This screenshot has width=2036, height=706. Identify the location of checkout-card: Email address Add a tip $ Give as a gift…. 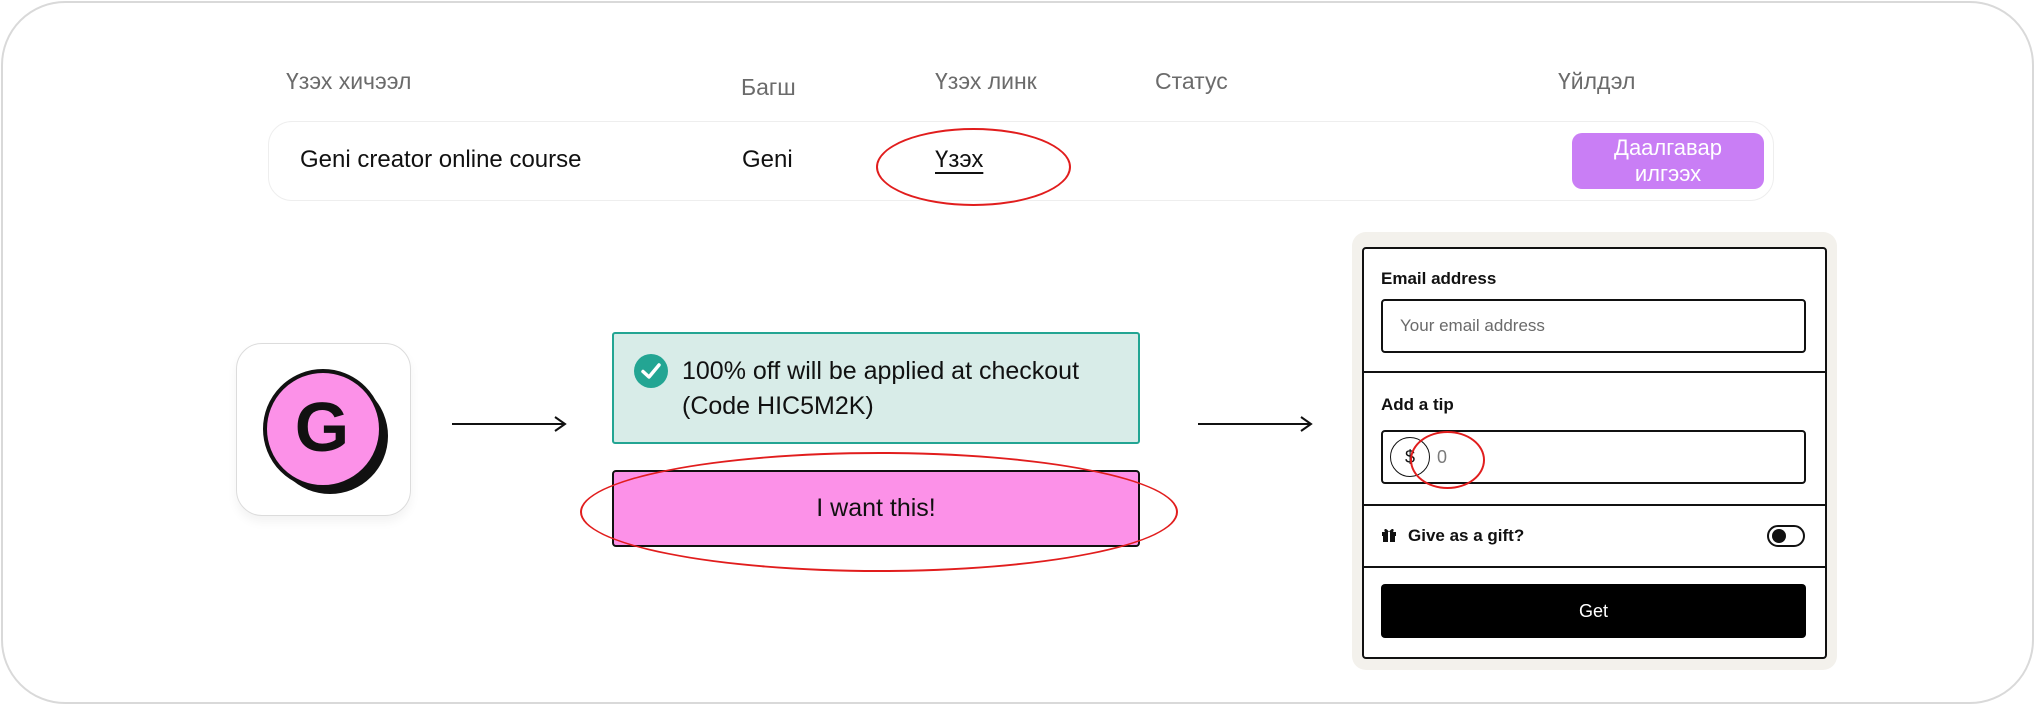
(1594, 453).